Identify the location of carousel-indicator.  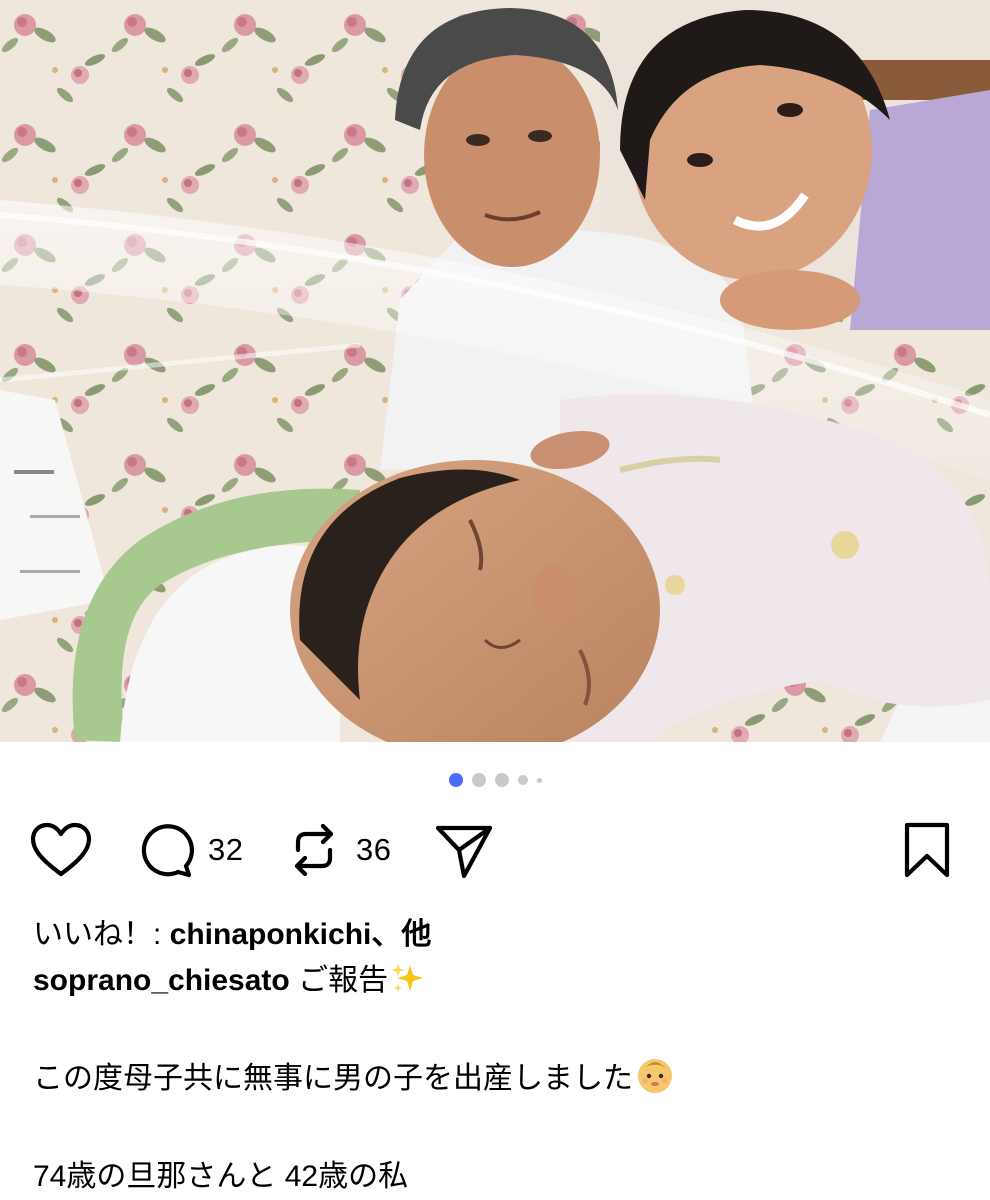
(495, 780).